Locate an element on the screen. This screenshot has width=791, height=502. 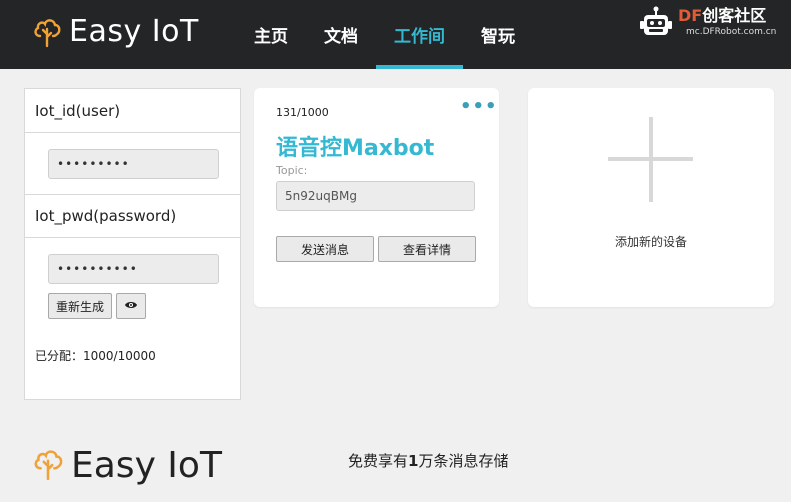
topic-field: 5n92uqBMg is located at coordinates (375, 196).